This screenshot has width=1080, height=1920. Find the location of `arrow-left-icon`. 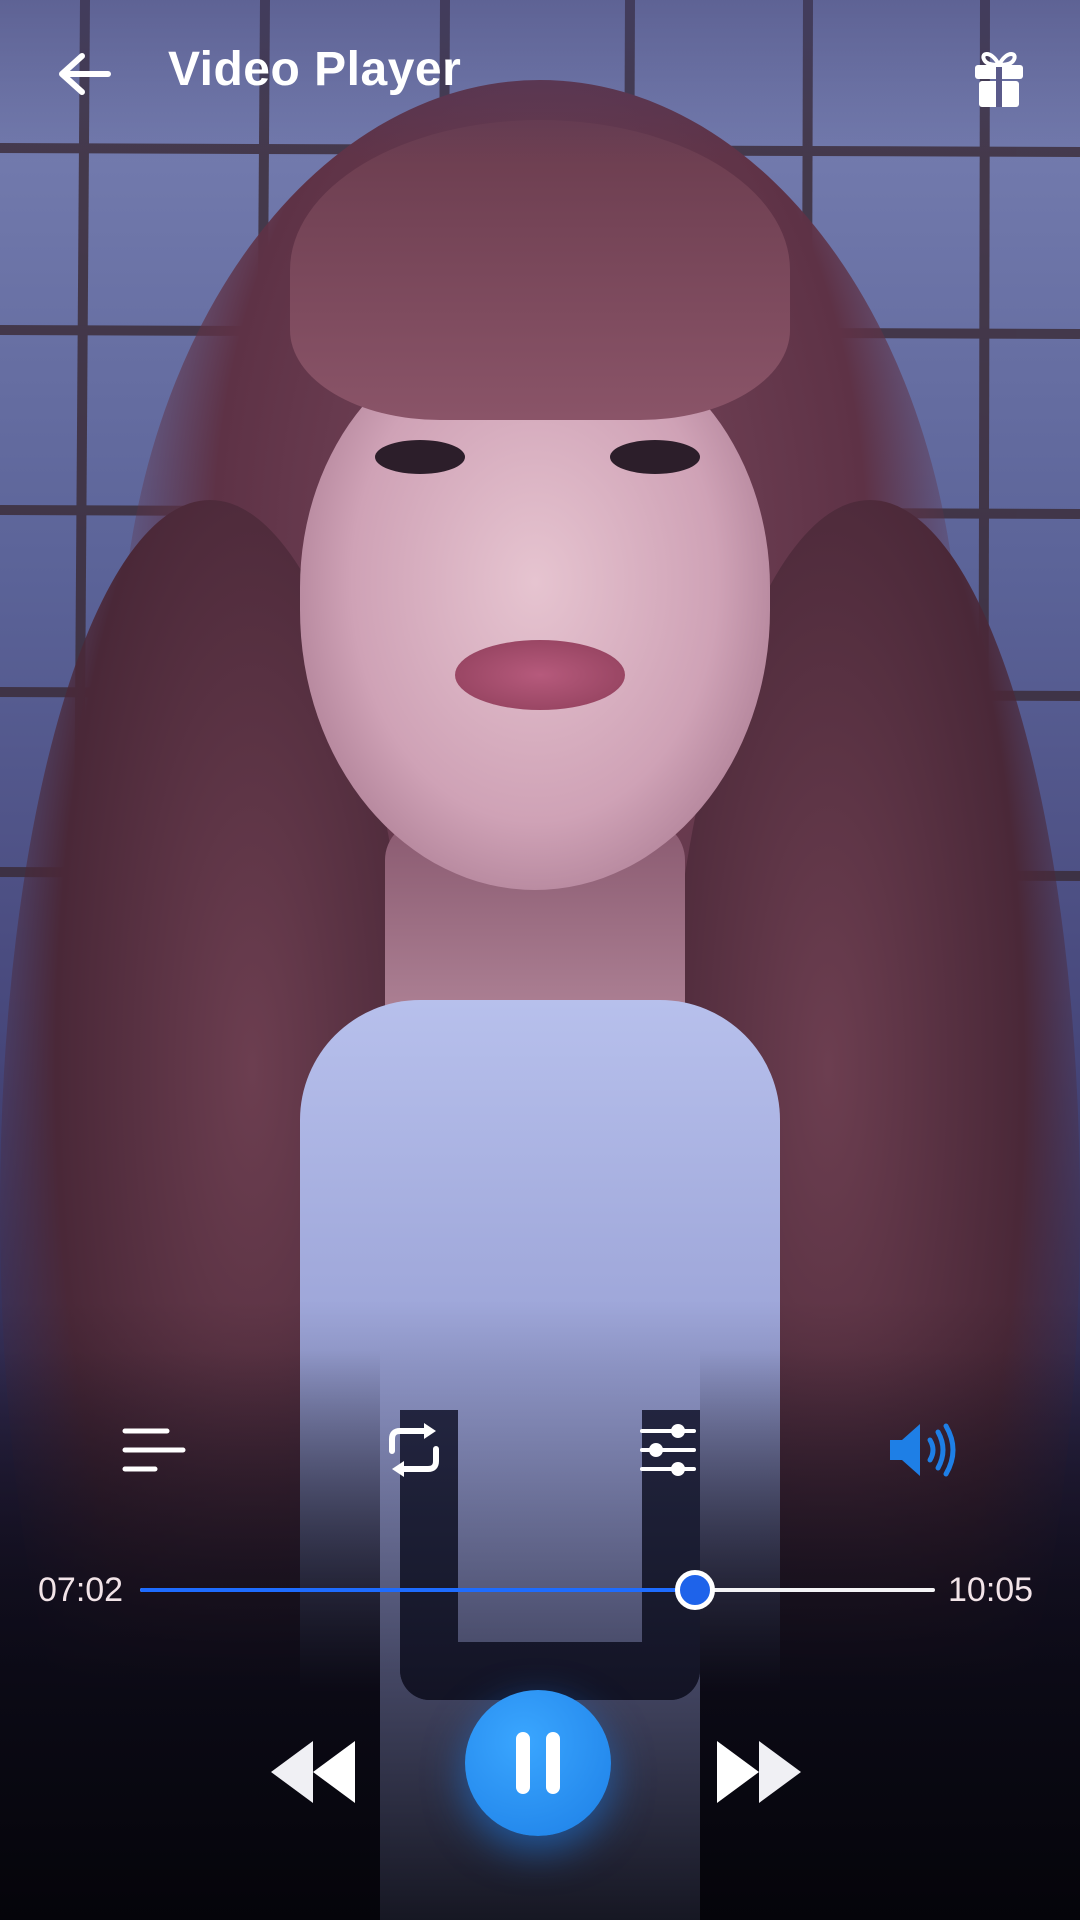

arrow-left-icon is located at coordinates (85, 74).